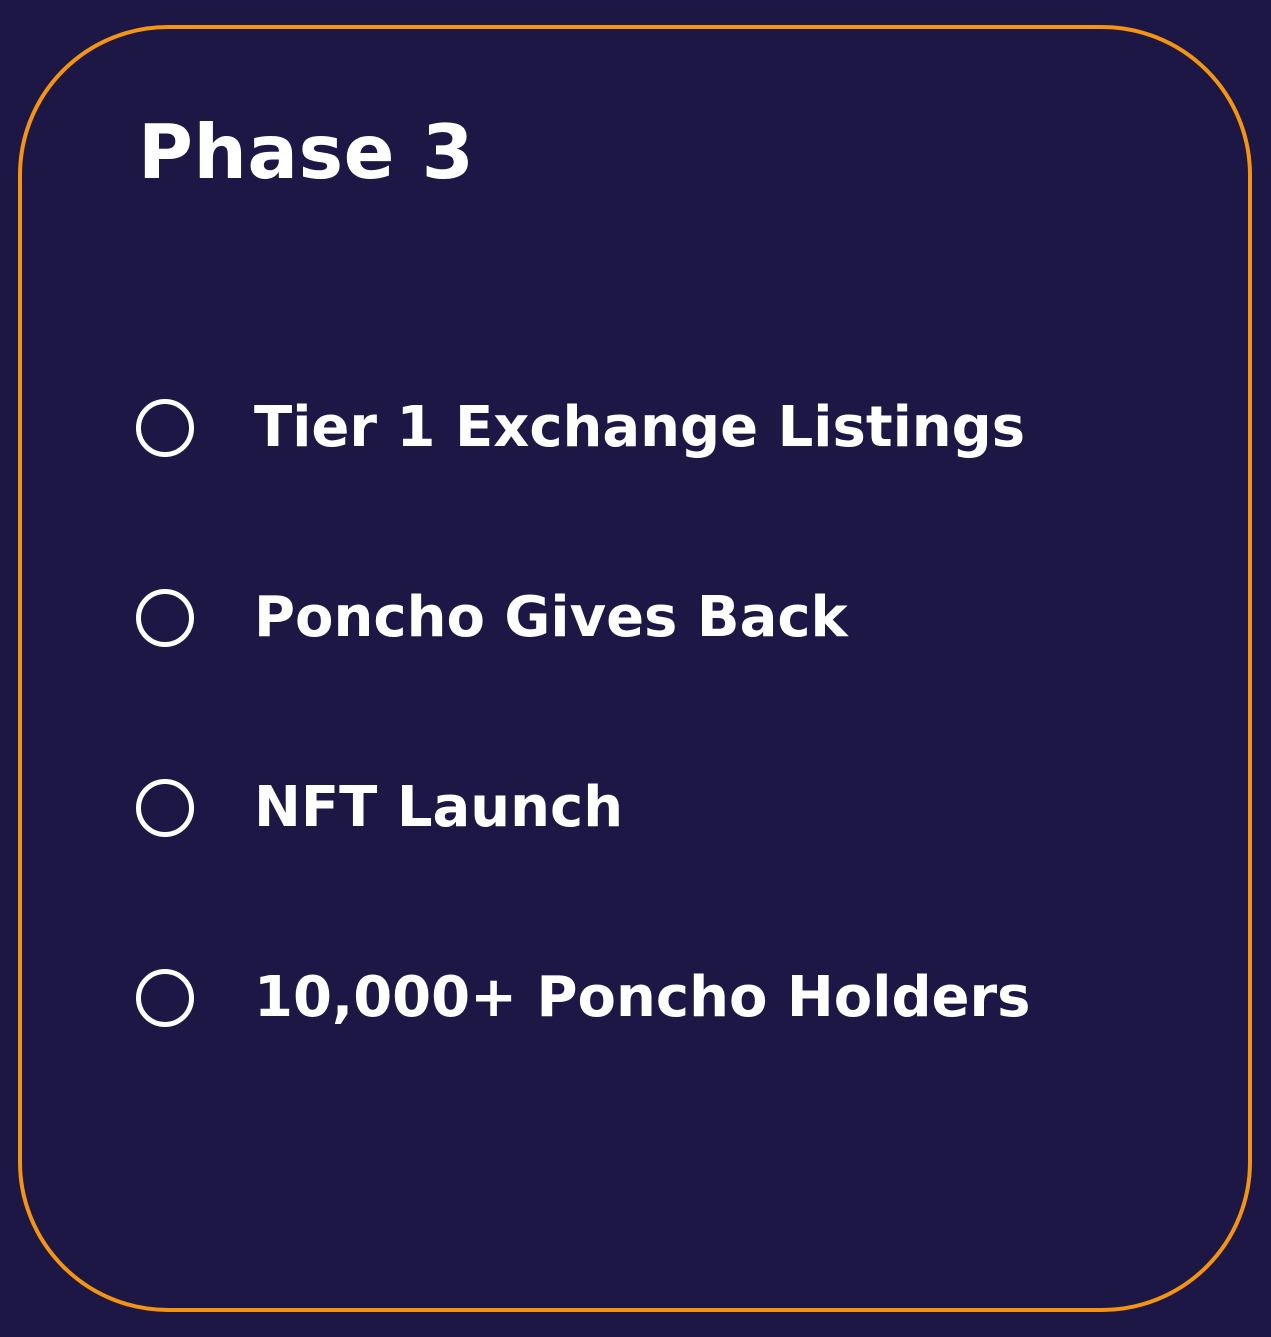  I want to click on milestone-label: NFT Launch, so click(439, 807).